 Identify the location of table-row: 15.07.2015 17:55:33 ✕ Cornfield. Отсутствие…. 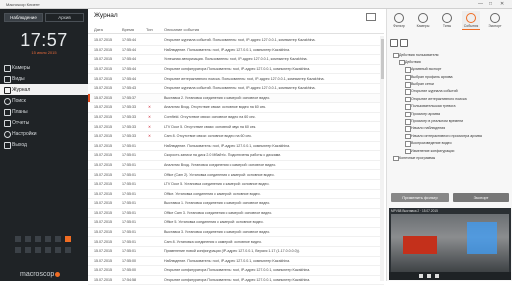
(236, 118).